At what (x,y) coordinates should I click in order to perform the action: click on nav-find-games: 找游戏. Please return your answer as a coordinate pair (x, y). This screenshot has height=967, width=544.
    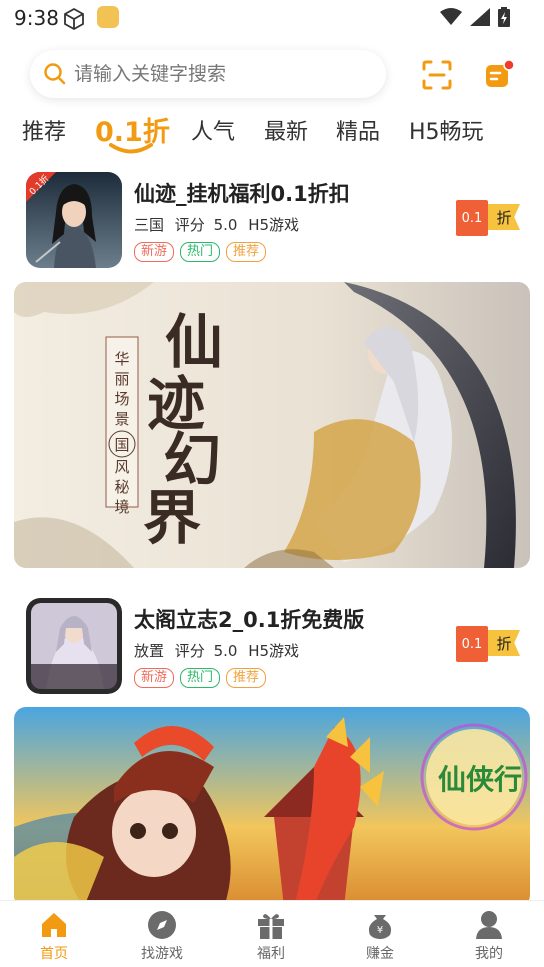
    Looking at the image, I should click on (162, 936).